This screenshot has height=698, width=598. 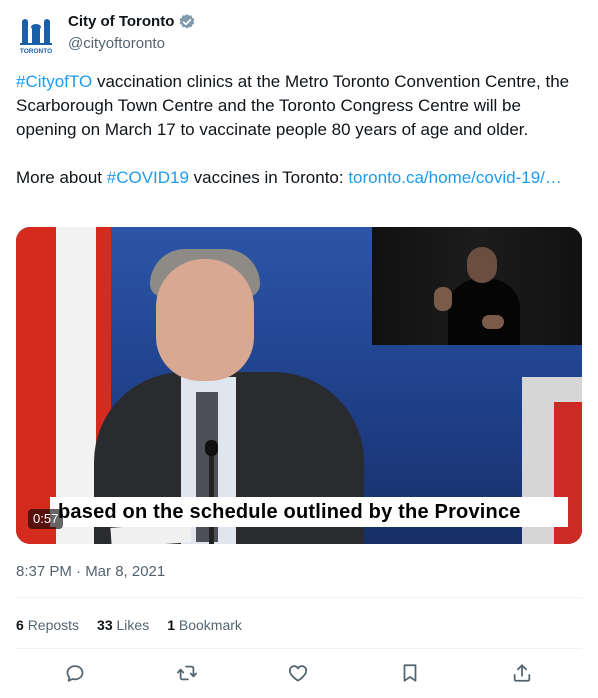 I want to click on bookmarks-stat: 1 Bookmark, so click(x=204, y=625).